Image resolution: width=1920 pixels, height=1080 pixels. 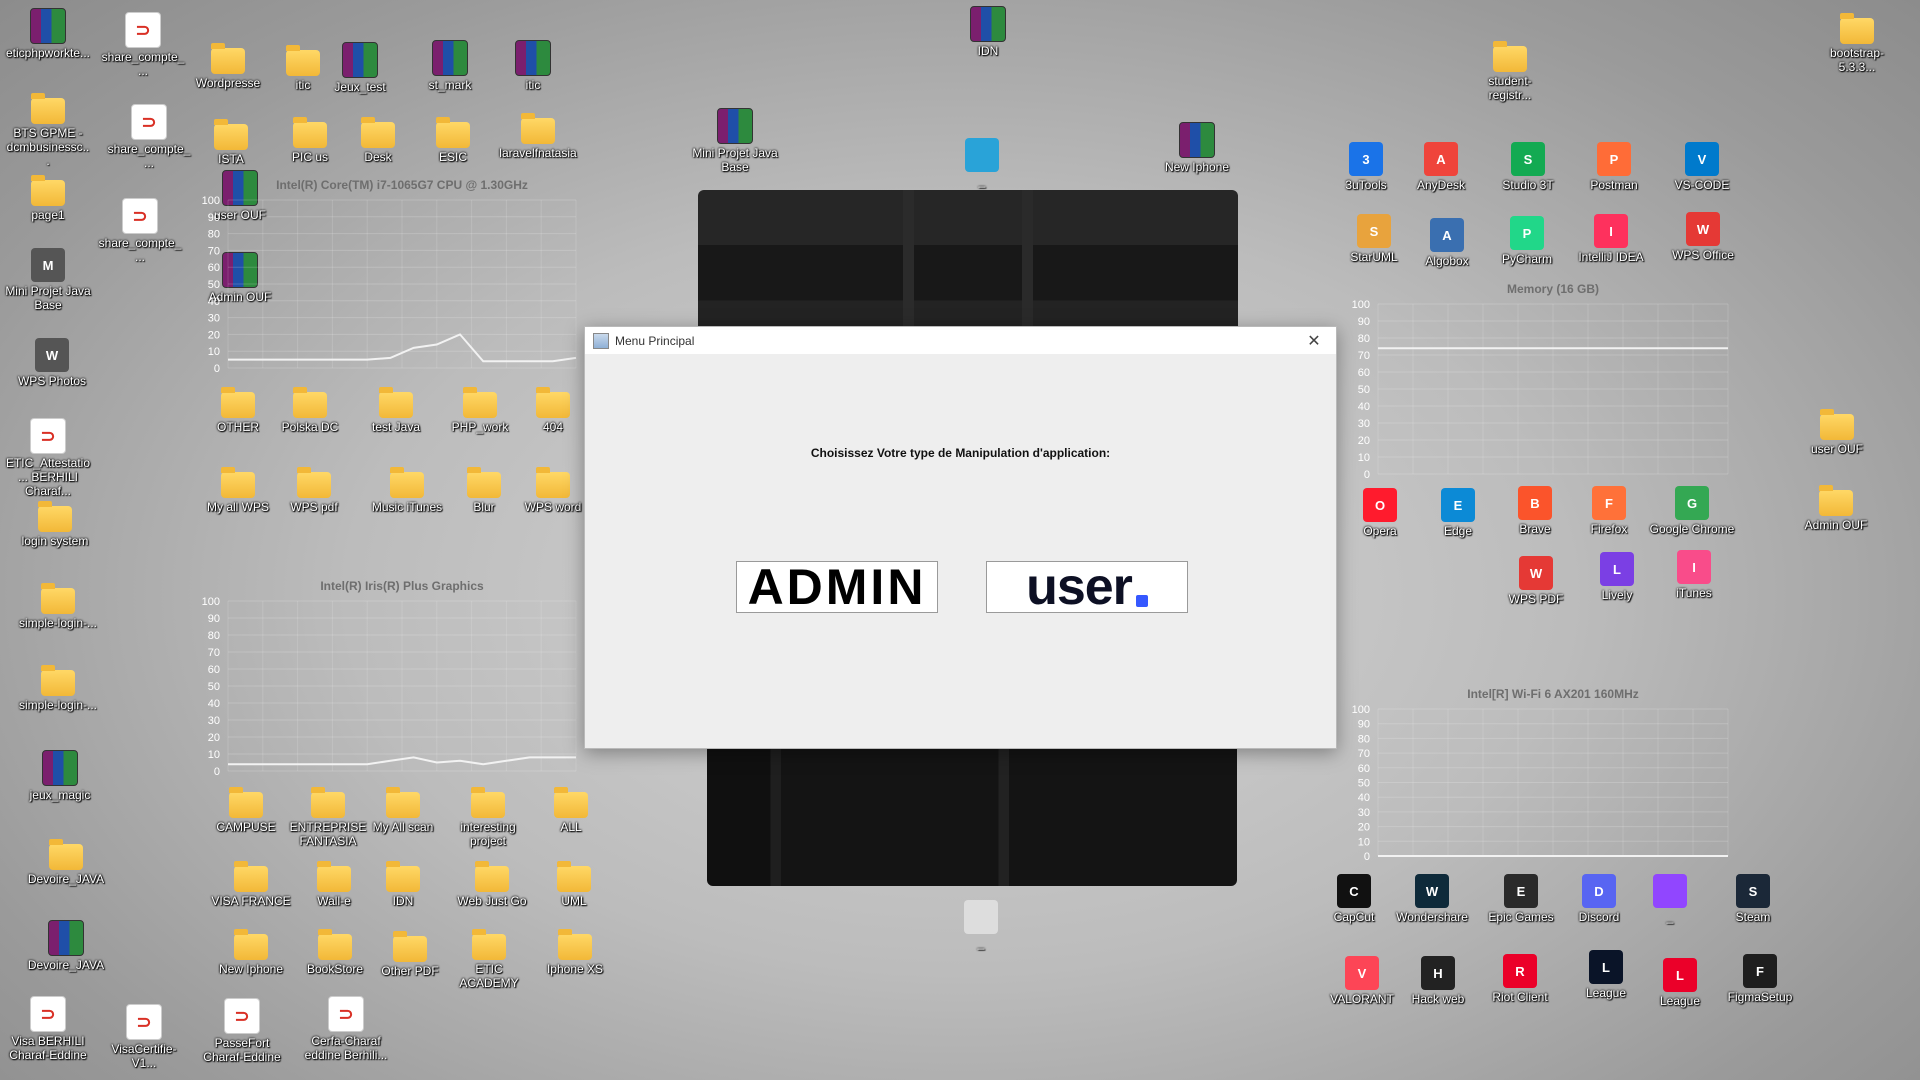 What do you see at coordinates (1694, 575) in the screenshot?
I see `desktop-icon-itunes: IiTunes` at bounding box center [1694, 575].